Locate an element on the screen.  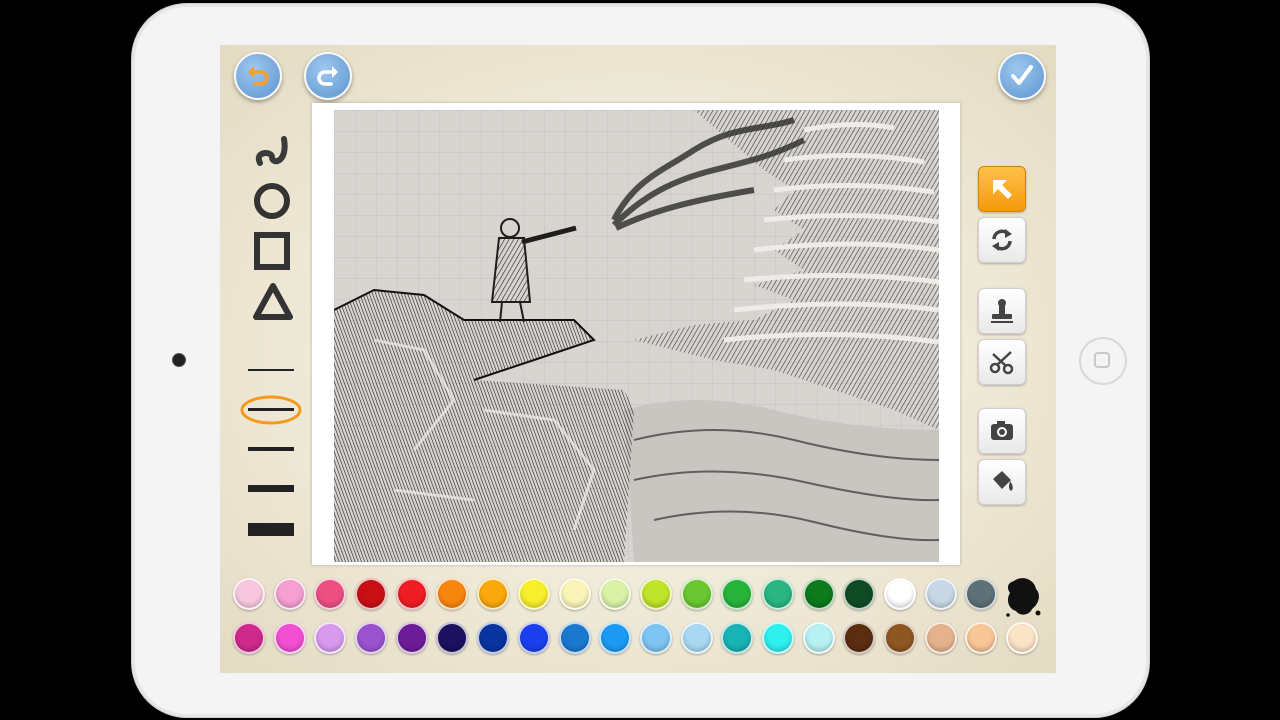
freehand-tool is located at coordinates (273, 153).